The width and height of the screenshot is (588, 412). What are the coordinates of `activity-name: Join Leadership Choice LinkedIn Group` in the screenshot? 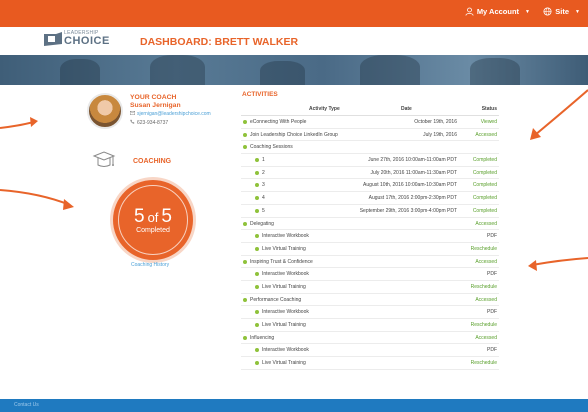 It's located at (294, 134).